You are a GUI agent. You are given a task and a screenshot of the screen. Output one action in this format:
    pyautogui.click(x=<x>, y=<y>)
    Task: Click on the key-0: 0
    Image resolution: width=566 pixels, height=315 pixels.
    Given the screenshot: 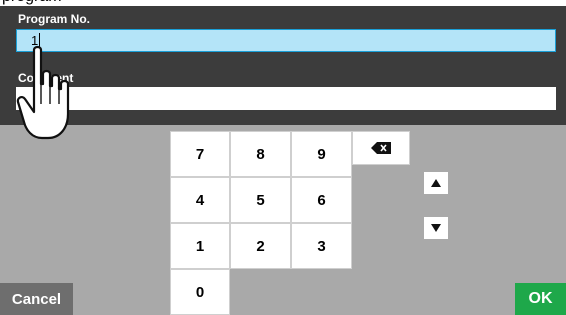 What is the action you would take?
    pyautogui.click(x=200, y=292)
    